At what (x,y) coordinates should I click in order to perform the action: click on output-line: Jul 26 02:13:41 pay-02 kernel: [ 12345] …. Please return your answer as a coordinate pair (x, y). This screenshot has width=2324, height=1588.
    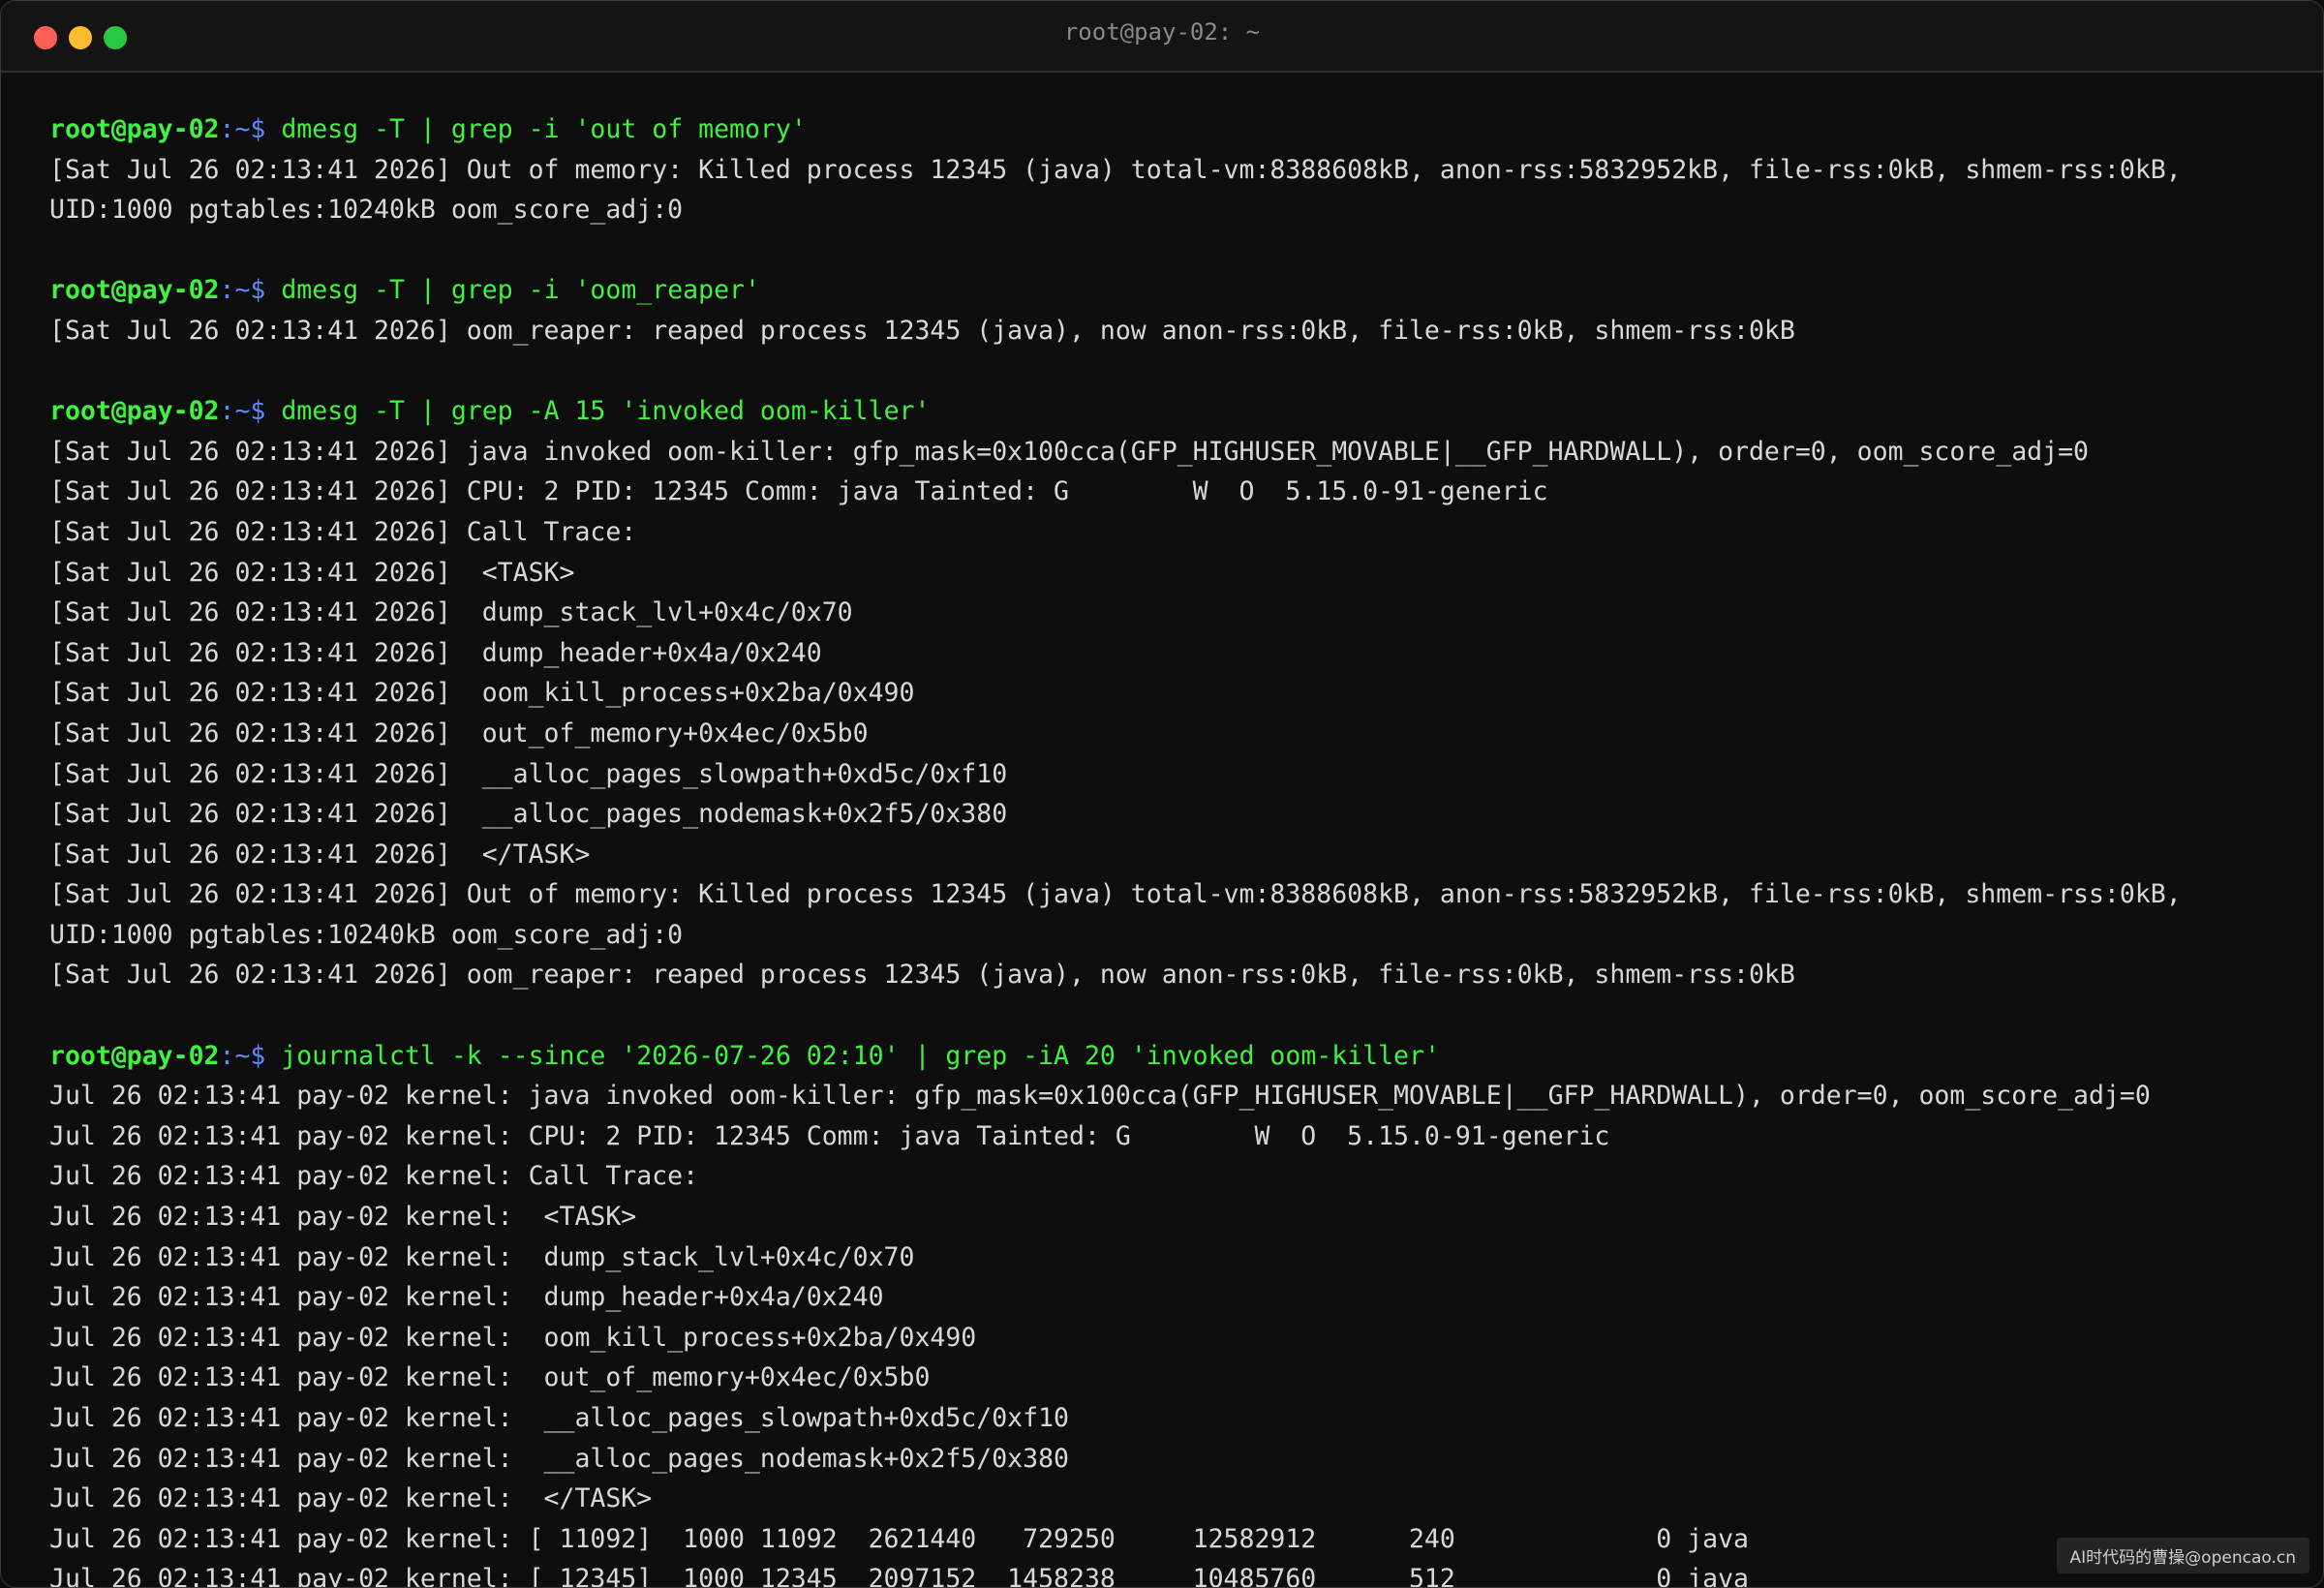
    Looking at the image, I should click on (899, 1576).